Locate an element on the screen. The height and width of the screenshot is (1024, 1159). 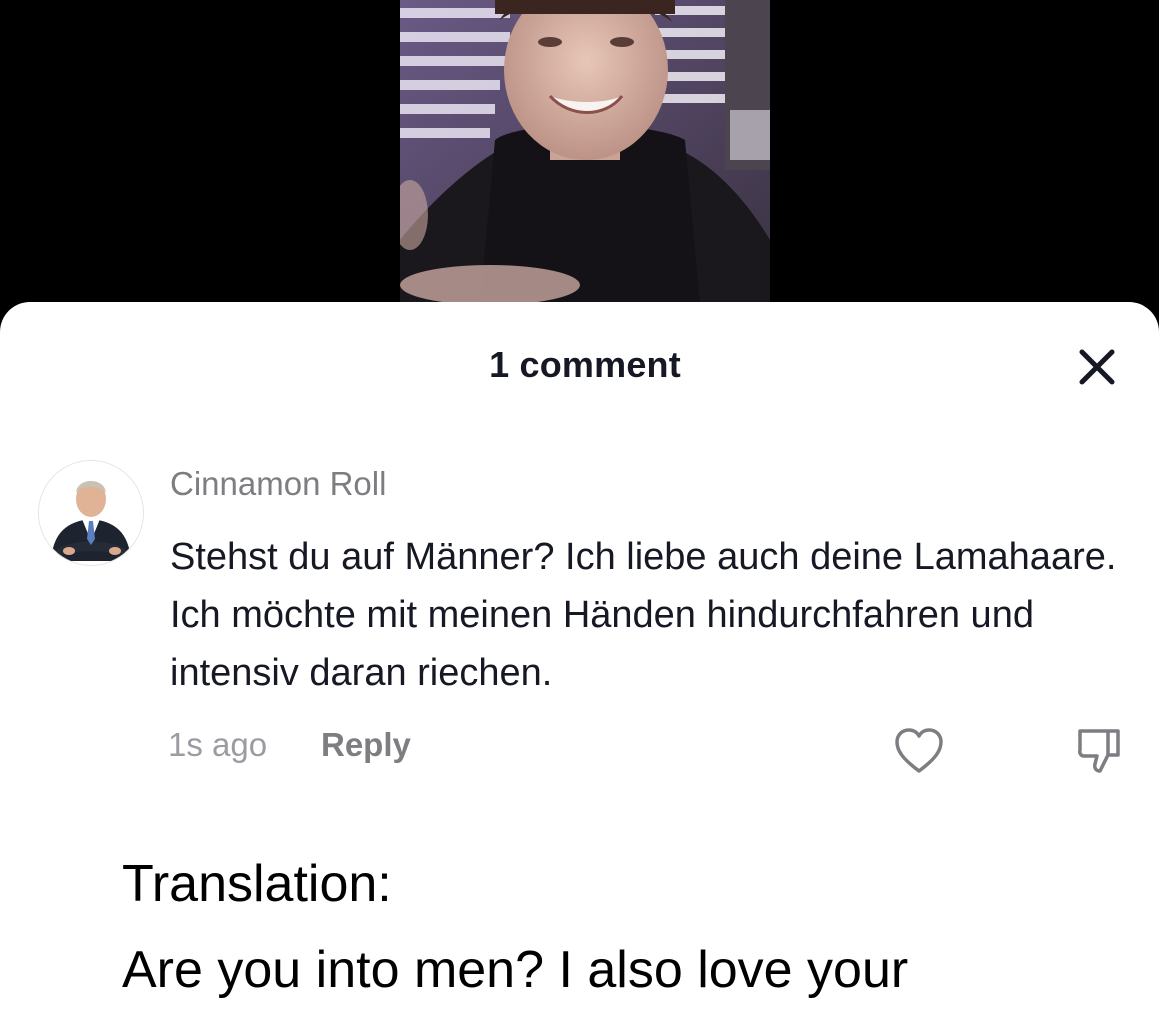
translation-label: Translation: is located at coordinates (257, 884).